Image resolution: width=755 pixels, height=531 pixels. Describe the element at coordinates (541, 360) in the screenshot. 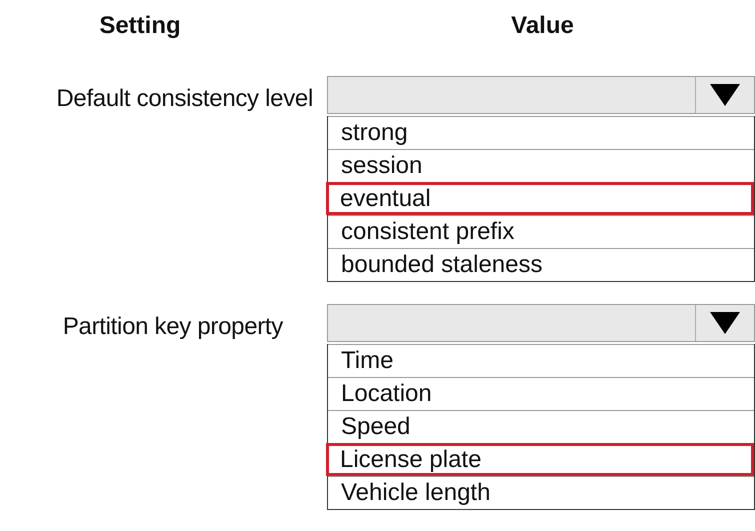

I see `dropdown-option: Time` at that location.